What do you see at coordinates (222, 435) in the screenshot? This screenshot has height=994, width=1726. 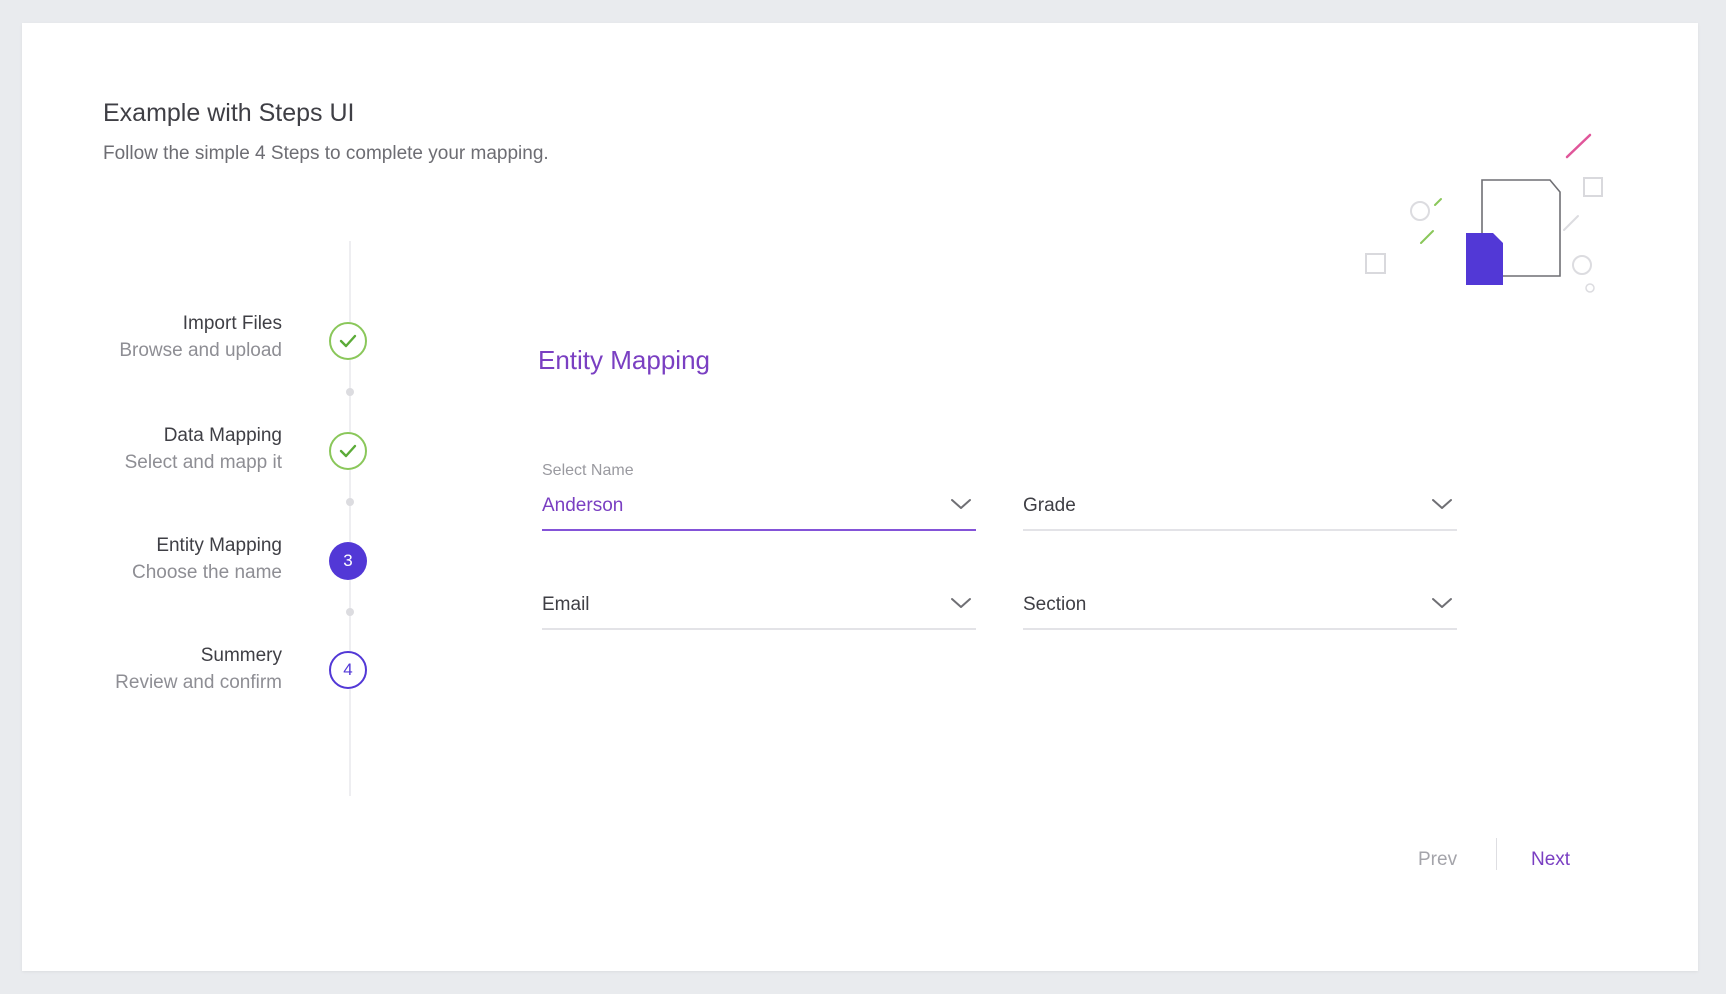 I see `step-title: Data Mapping` at bounding box center [222, 435].